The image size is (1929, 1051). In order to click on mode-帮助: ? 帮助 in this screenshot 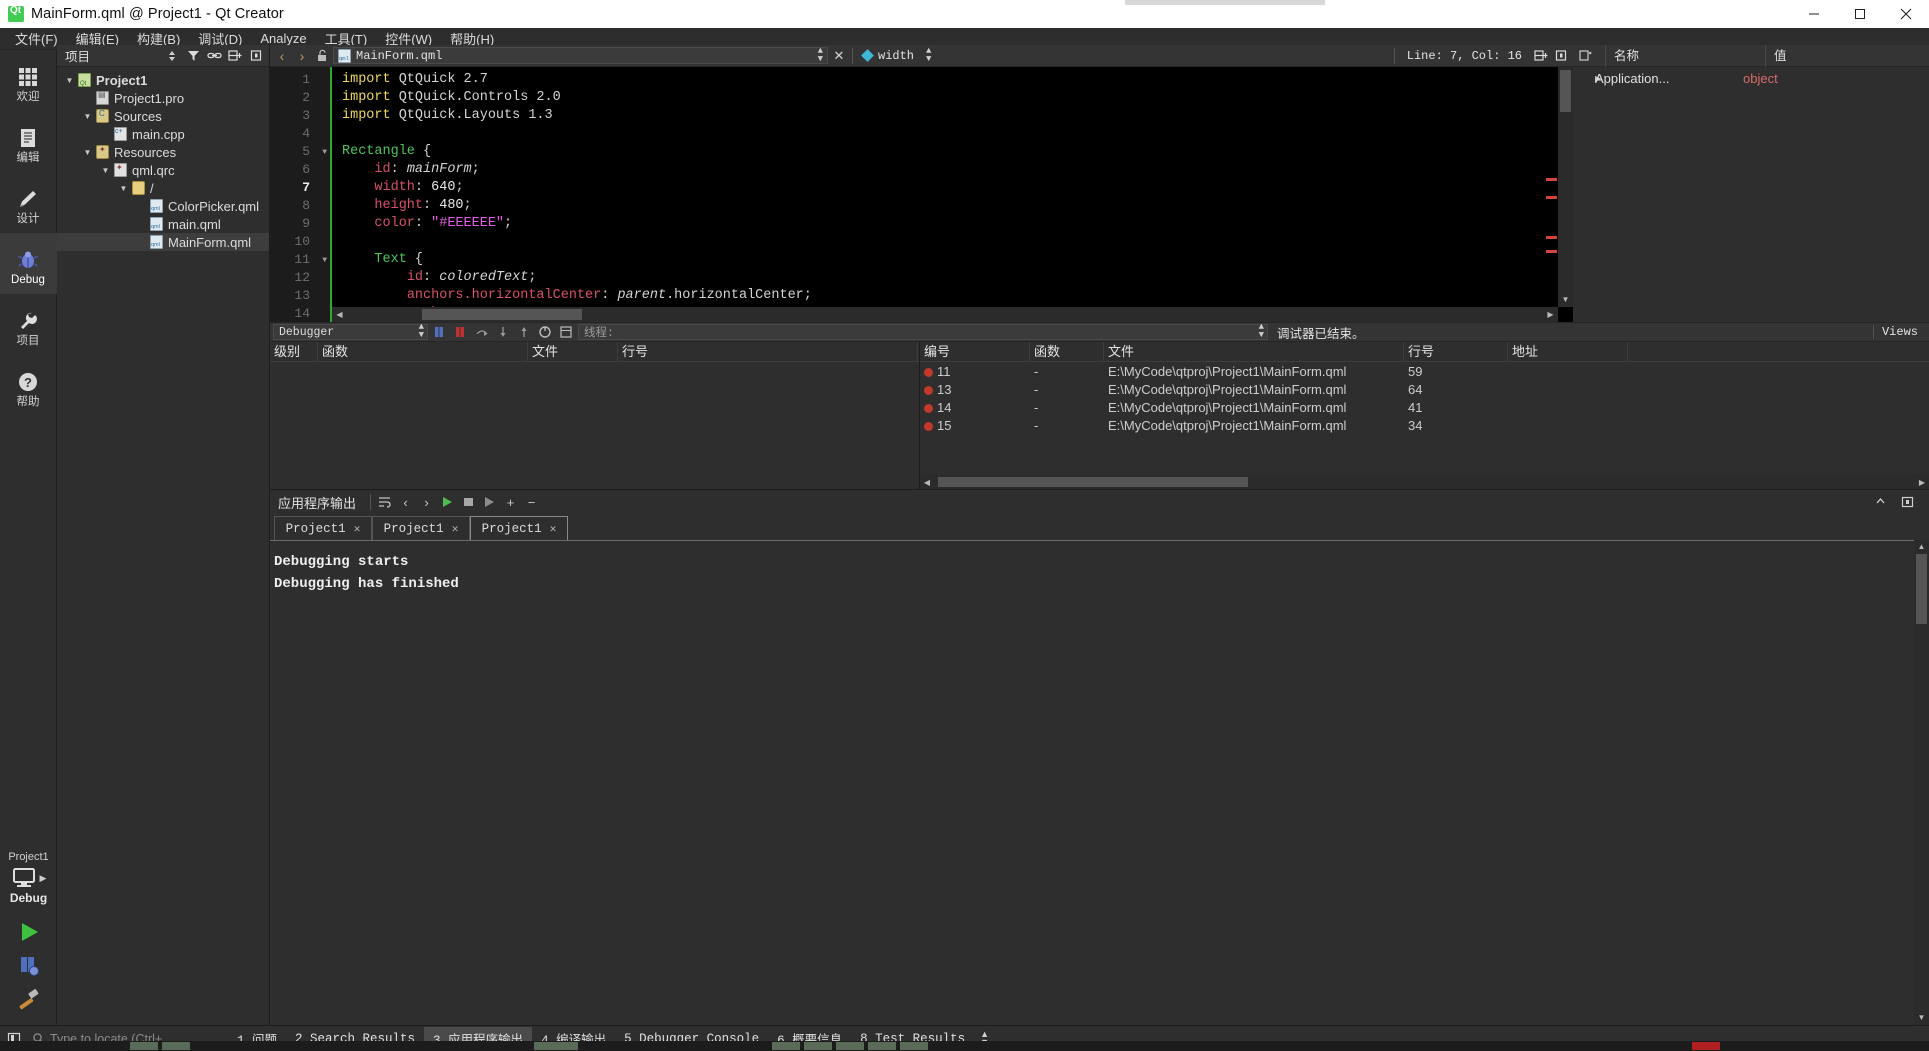, I will do `click(28, 385)`.